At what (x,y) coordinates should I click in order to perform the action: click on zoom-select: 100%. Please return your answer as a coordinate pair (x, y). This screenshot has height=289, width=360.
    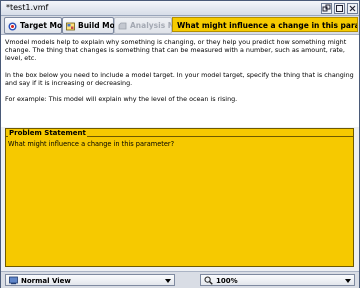
    Looking at the image, I should click on (277, 280).